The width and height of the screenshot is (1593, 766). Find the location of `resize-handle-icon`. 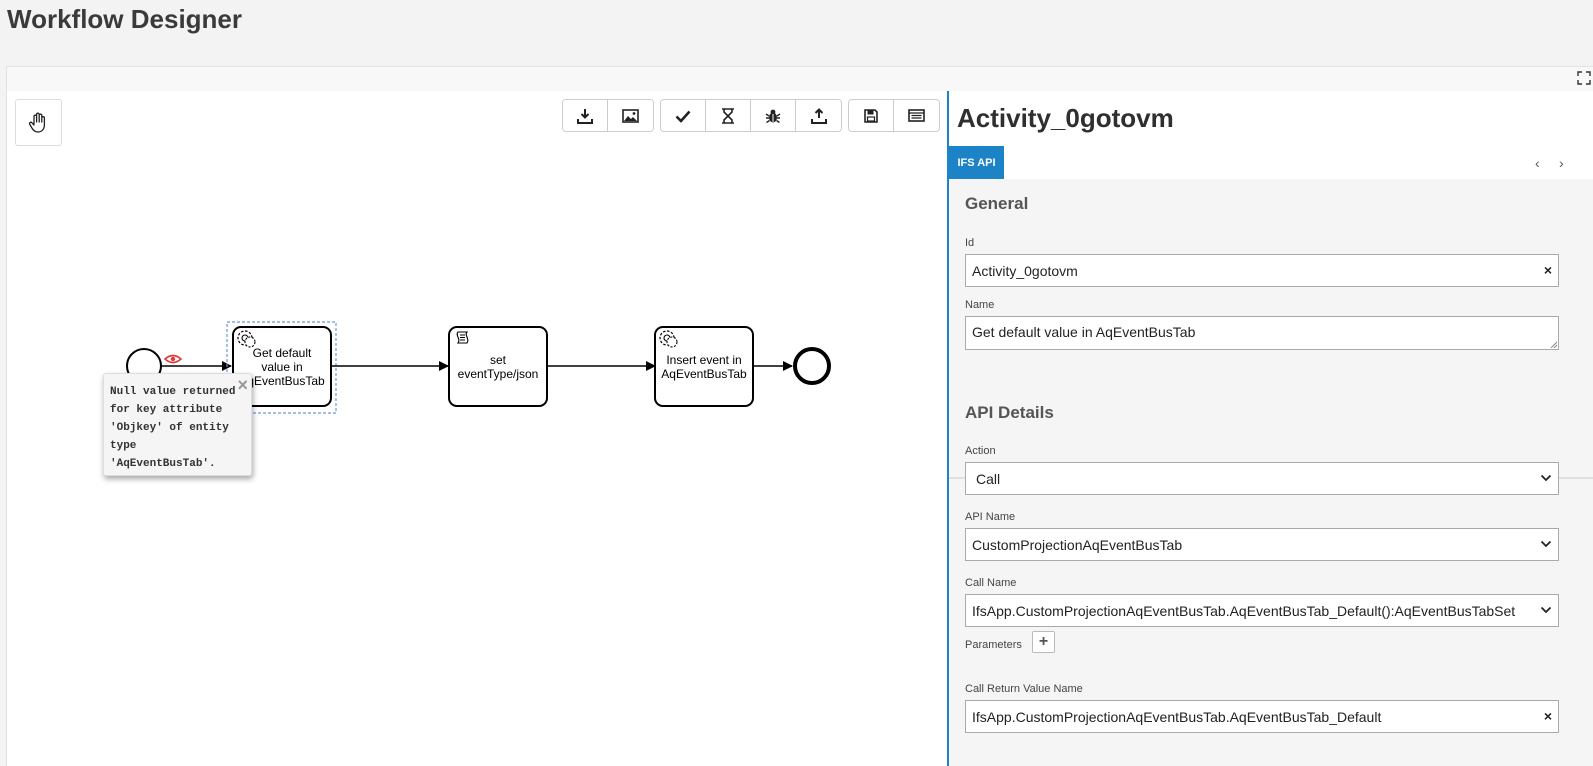

resize-handle-icon is located at coordinates (1553, 344).